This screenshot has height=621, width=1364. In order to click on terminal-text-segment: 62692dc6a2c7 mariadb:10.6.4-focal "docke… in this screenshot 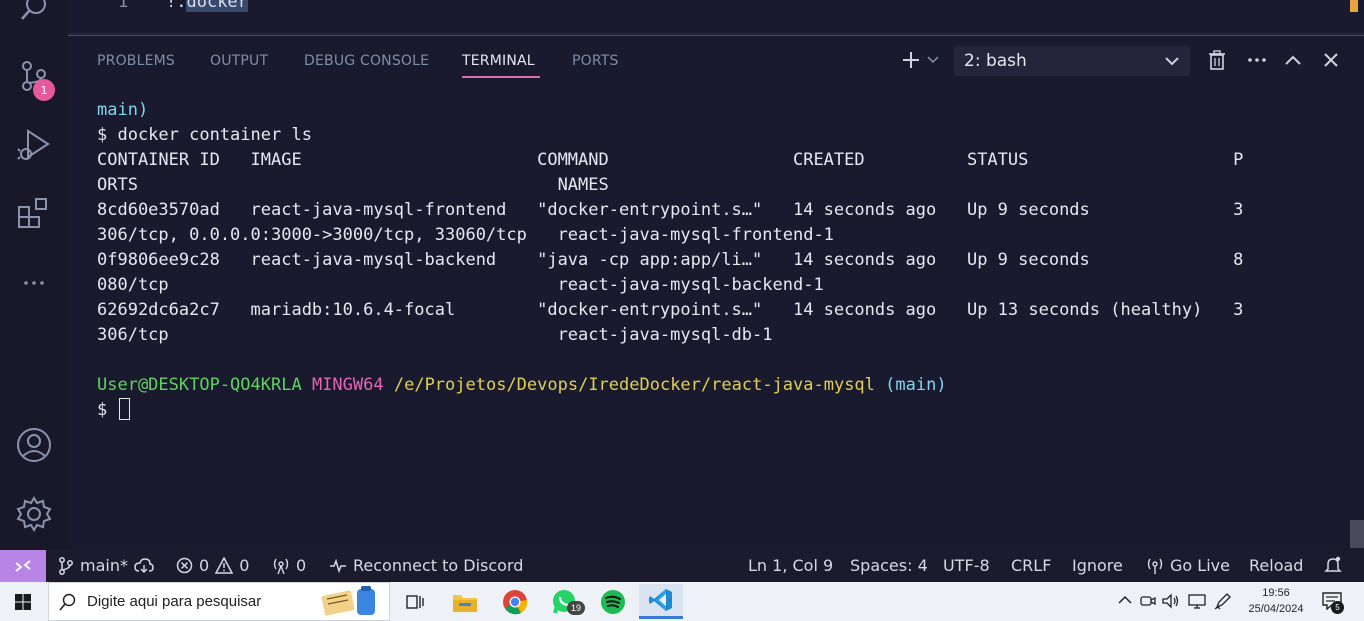, I will do `click(670, 310)`.